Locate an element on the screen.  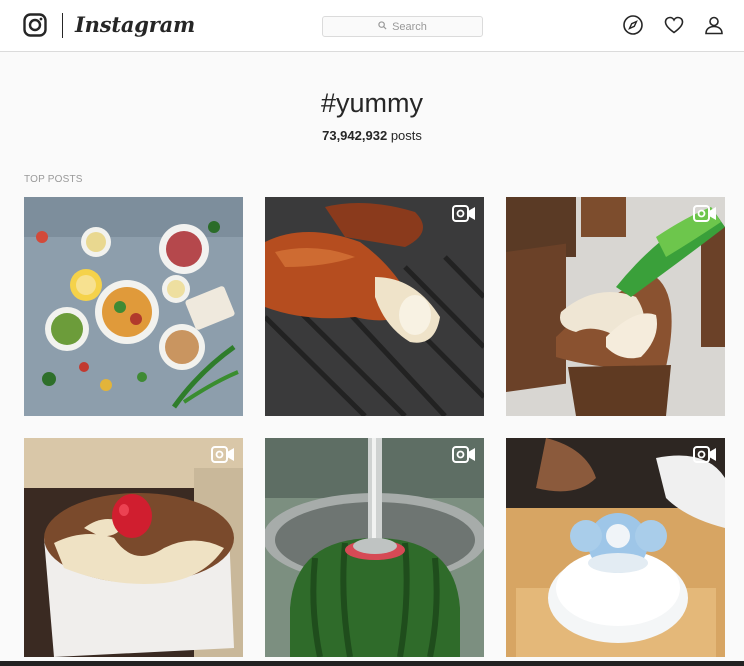
tiramisu-cake-image is located at coordinates (133, 547).